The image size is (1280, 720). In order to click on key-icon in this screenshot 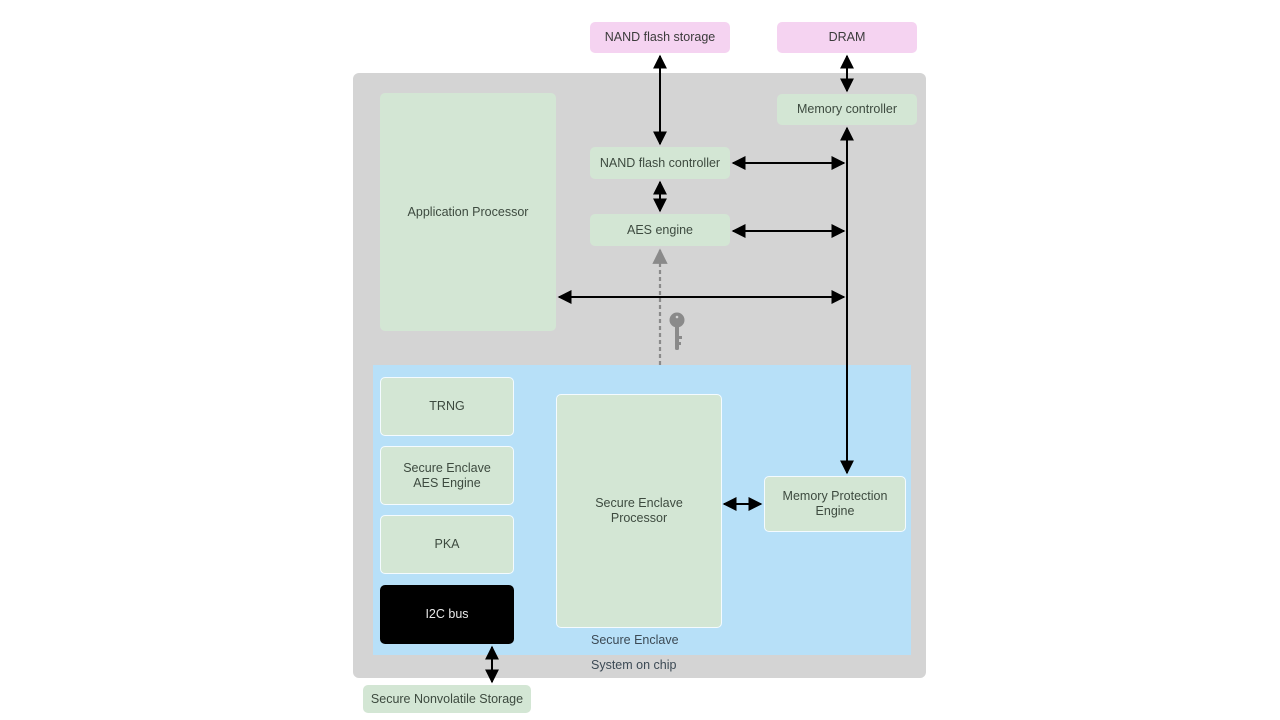, I will do `click(677, 331)`.